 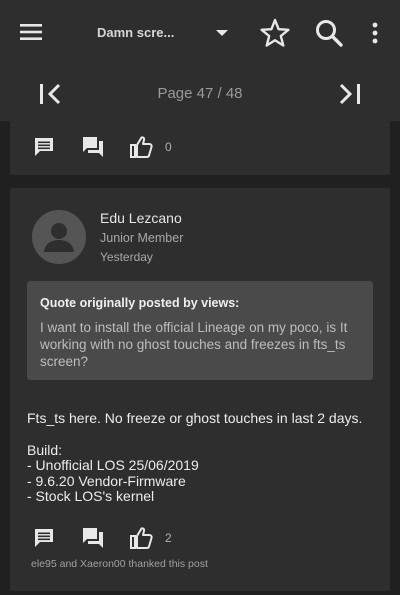 What do you see at coordinates (168, 538) in the screenshot?
I see `like-count: 2` at bounding box center [168, 538].